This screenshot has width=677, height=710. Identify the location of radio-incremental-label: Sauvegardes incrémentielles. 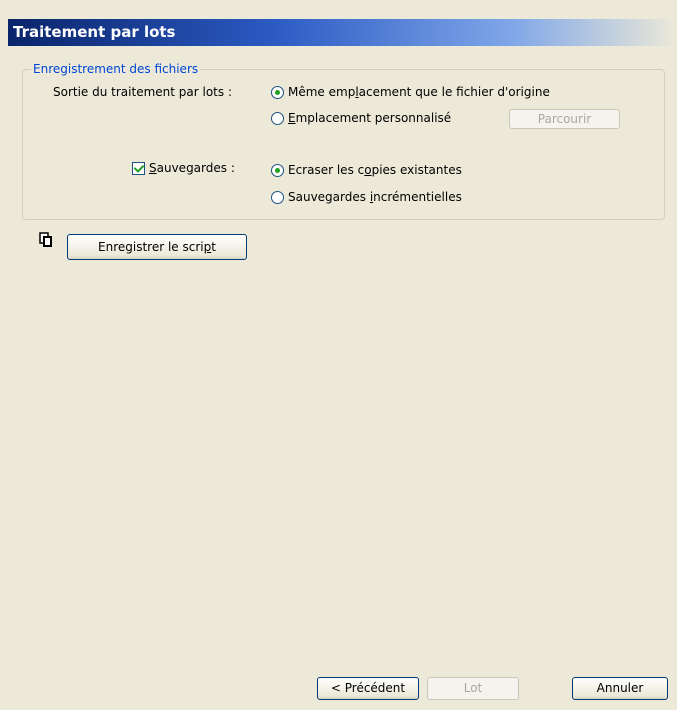
(375, 197).